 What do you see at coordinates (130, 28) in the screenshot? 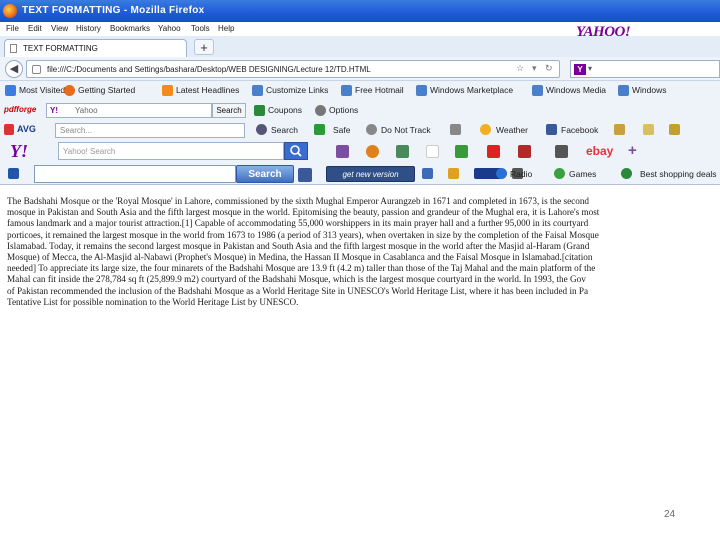
I see `menu-bookmarks: Bookmarks` at bounding box center [130, 28].